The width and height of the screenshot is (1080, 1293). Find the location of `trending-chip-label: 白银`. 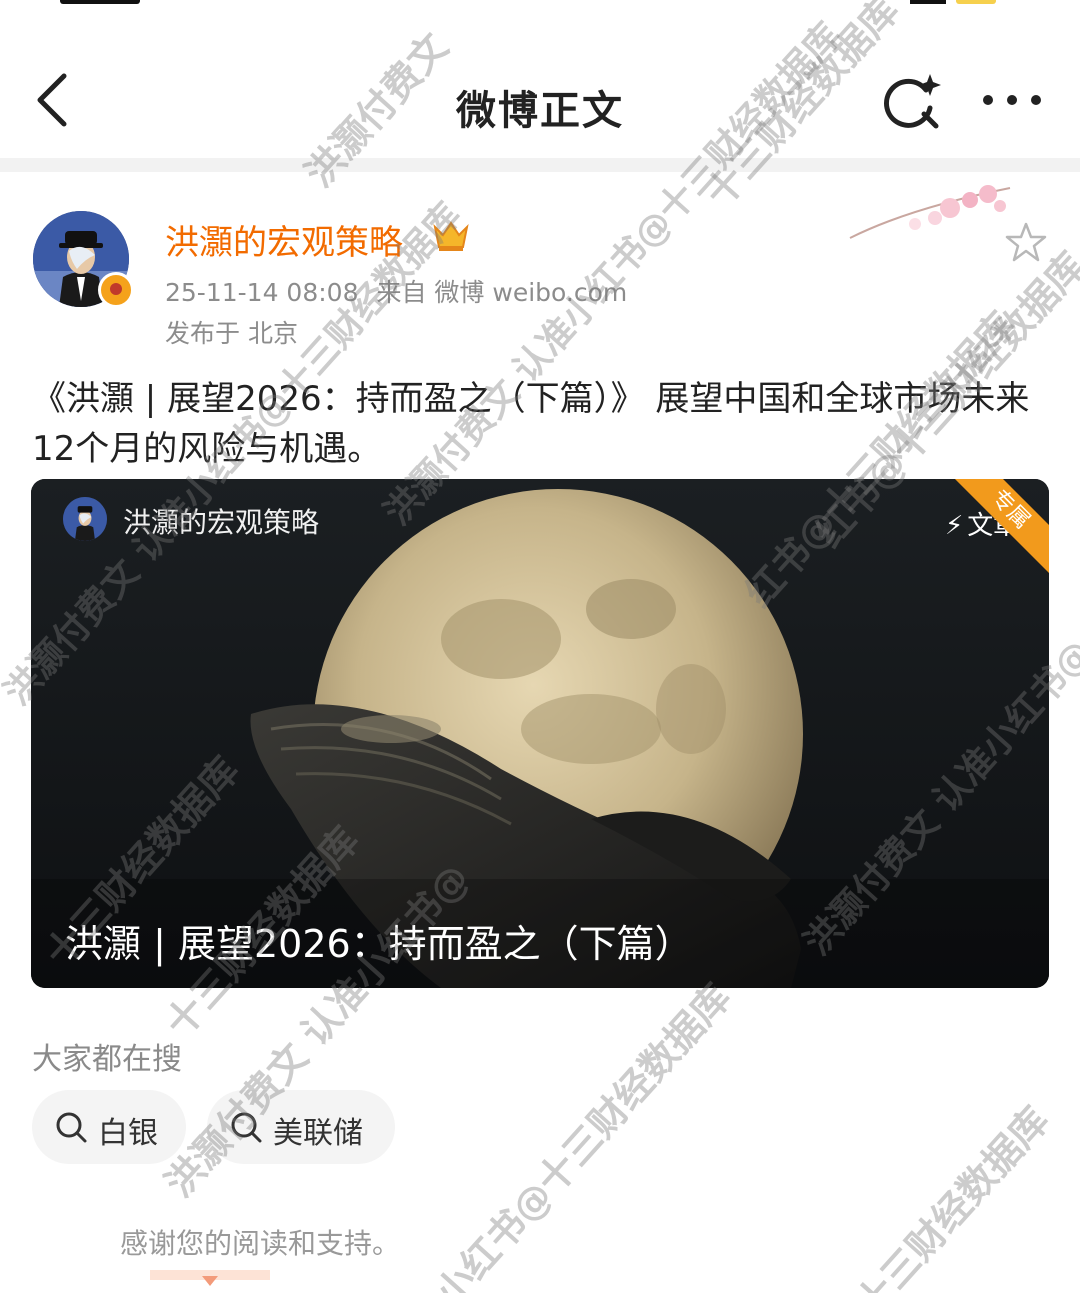

trending-chip-label: 白银 is located at coordinates (128, 1133).